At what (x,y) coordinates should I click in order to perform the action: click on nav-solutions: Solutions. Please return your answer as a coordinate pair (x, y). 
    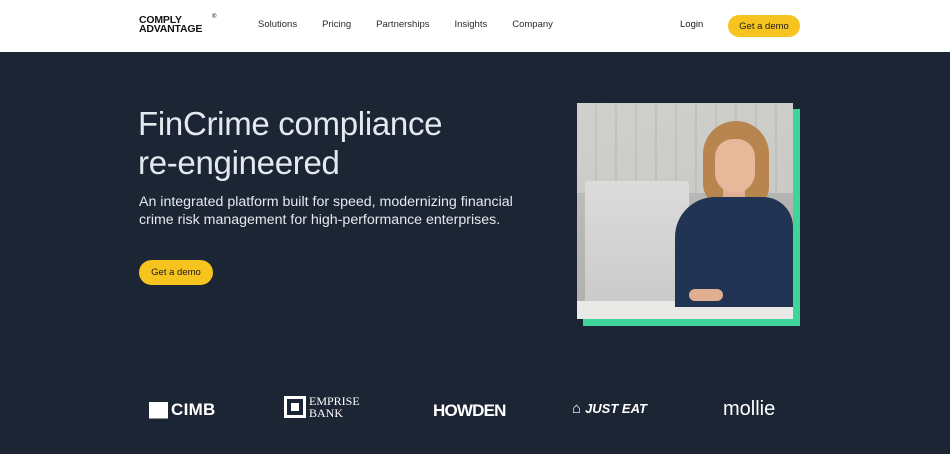
    Looking at the image, I should click on (277, 24).